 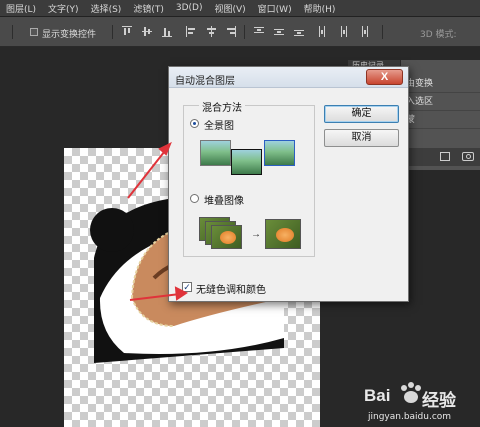 What do you see at coordinates (279, 31) in the screenshot?
I see `distribute-vcenter-icon` at bounding box center [279, 31].